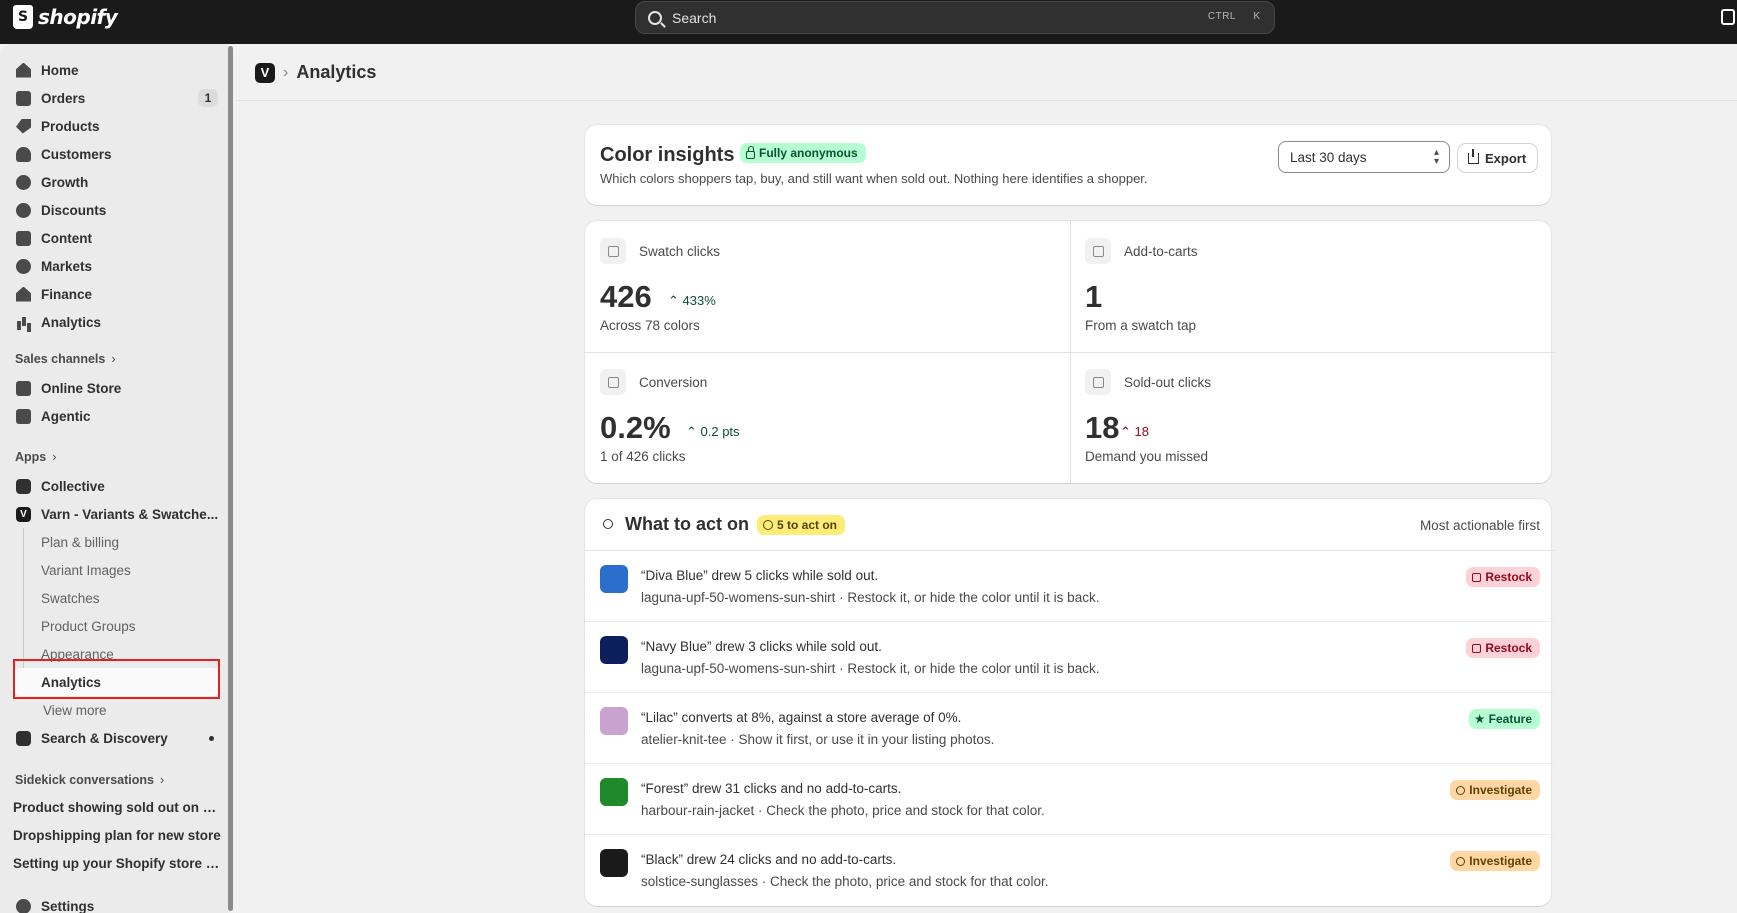  What do you see at coordinates (63, 98) in the screenshot?
I see `sidebar-item-label: Orders` at bounding box center [63, 98].